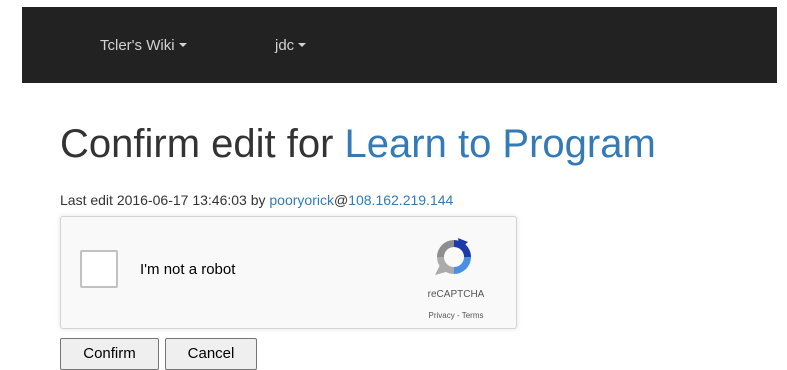 The width and height of the screenshot is (787, 370). What do you see at coordinates (211, 354) in the screenshot?
I see `cancel-button: Cancel` at bounding box center [211, 354].